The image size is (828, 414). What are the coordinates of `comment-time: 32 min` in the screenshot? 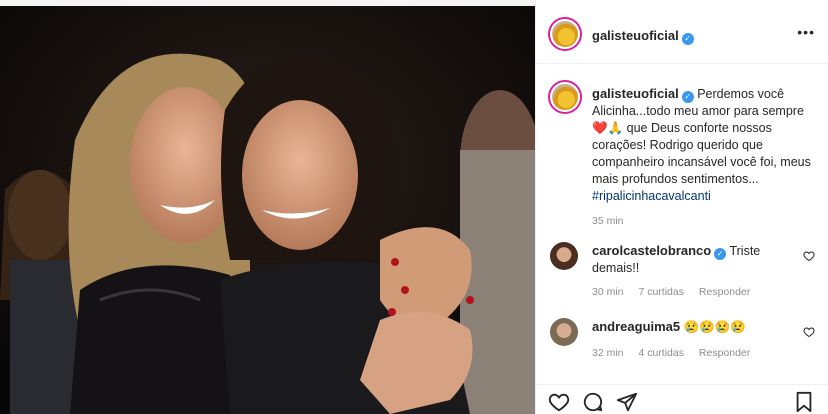 It's located at (608, 353).